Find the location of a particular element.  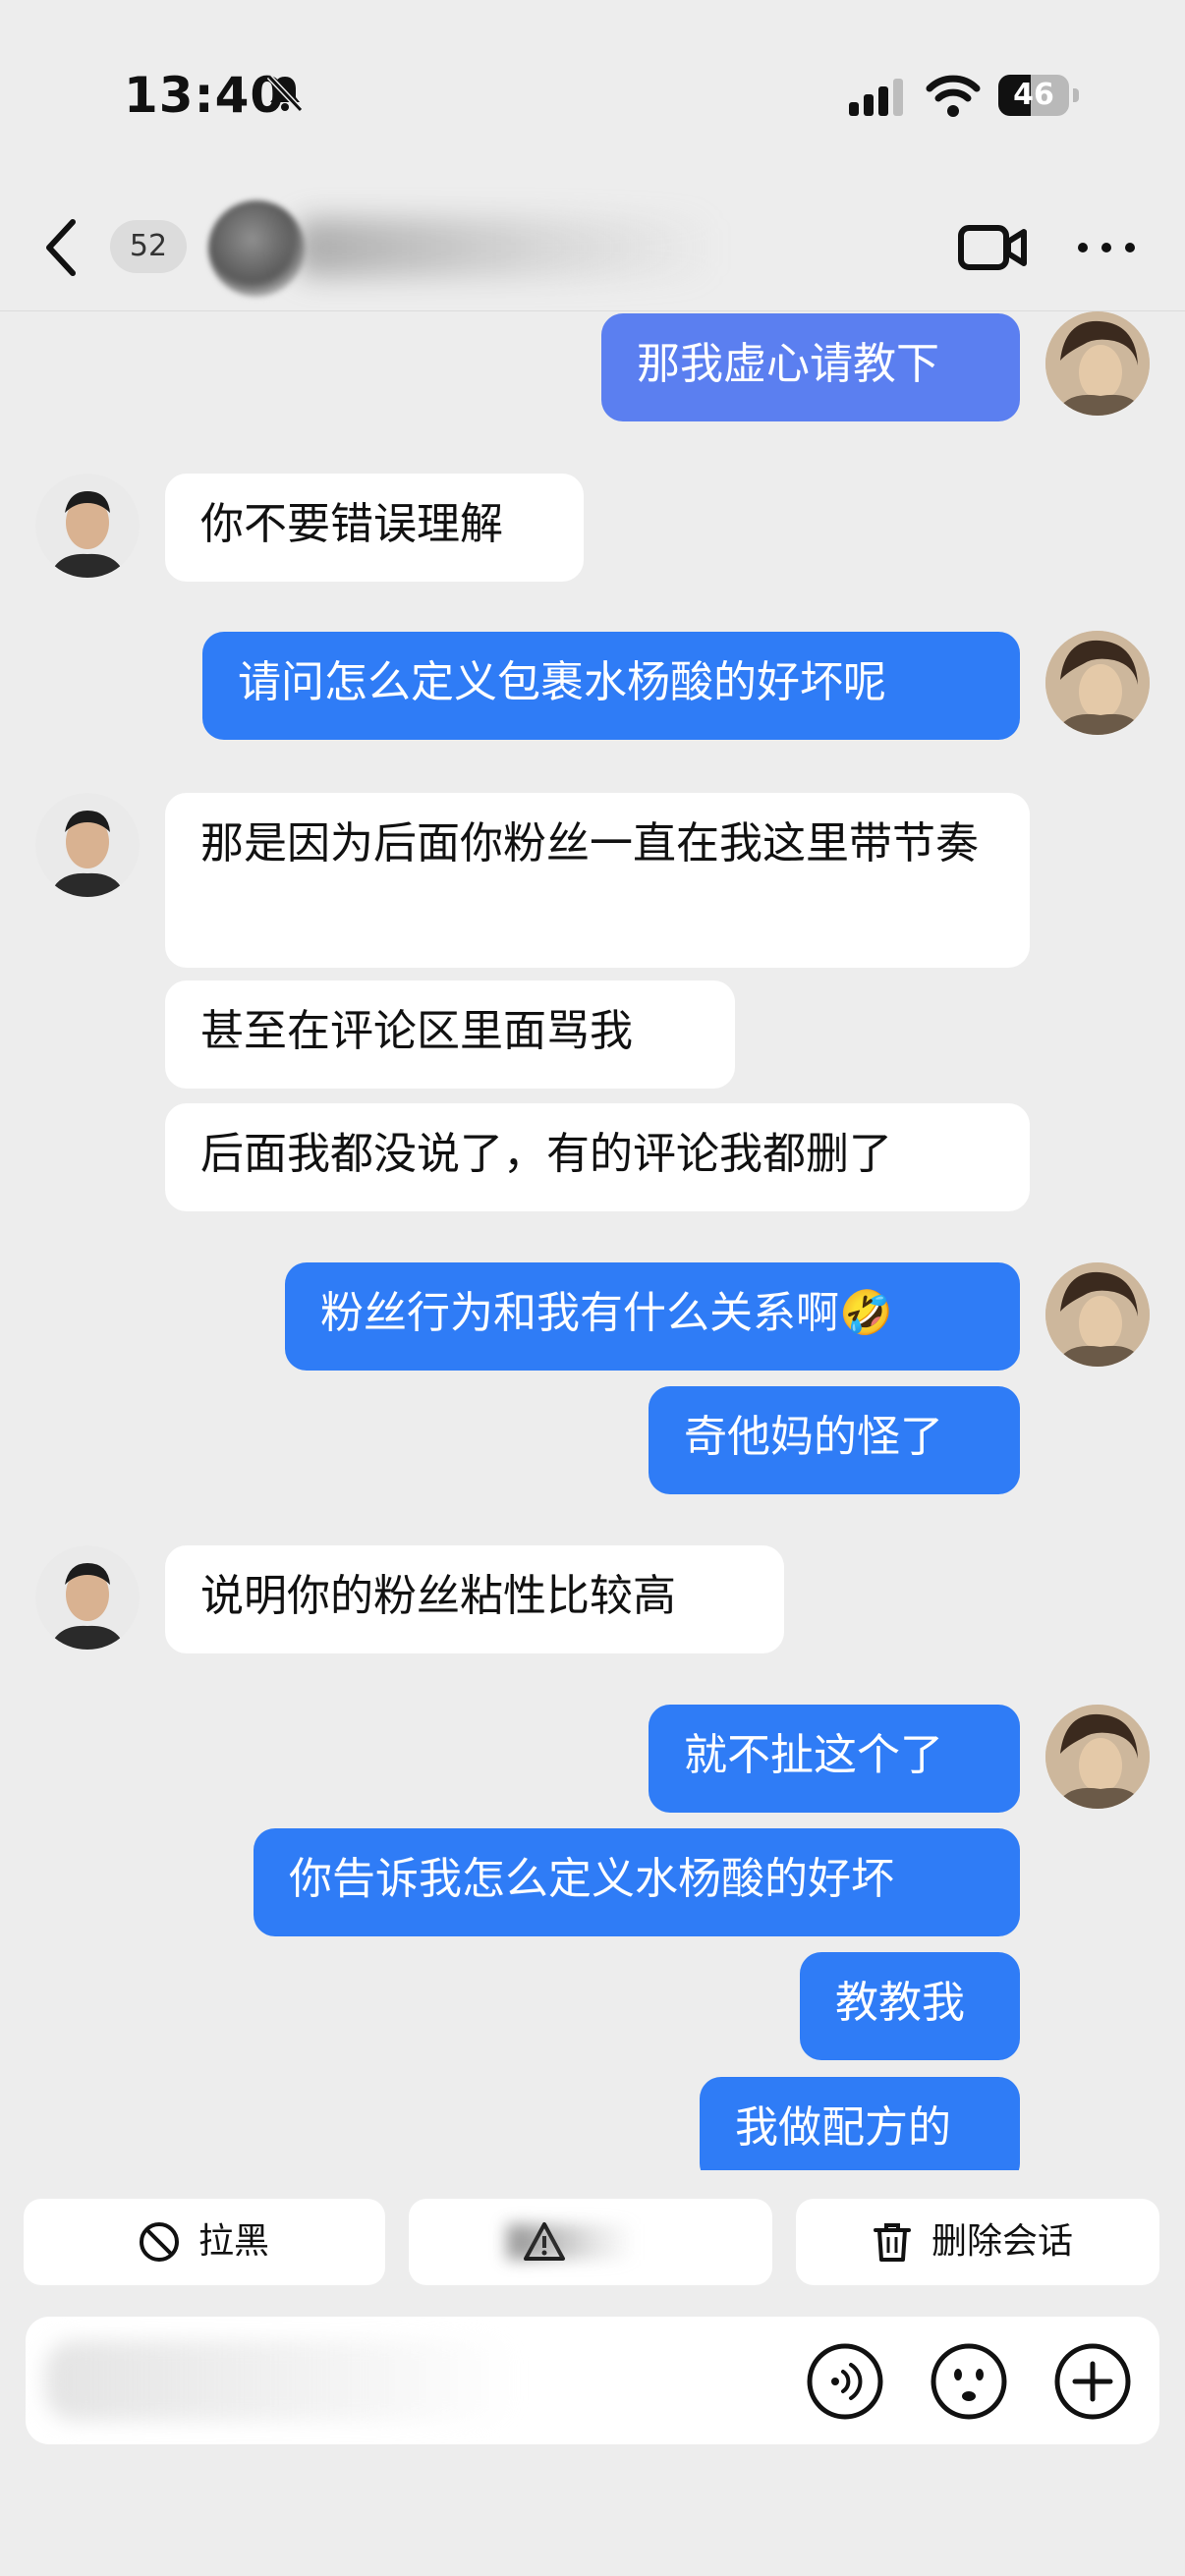

message-text: 教教我 is located at coordinates (900, 2003).